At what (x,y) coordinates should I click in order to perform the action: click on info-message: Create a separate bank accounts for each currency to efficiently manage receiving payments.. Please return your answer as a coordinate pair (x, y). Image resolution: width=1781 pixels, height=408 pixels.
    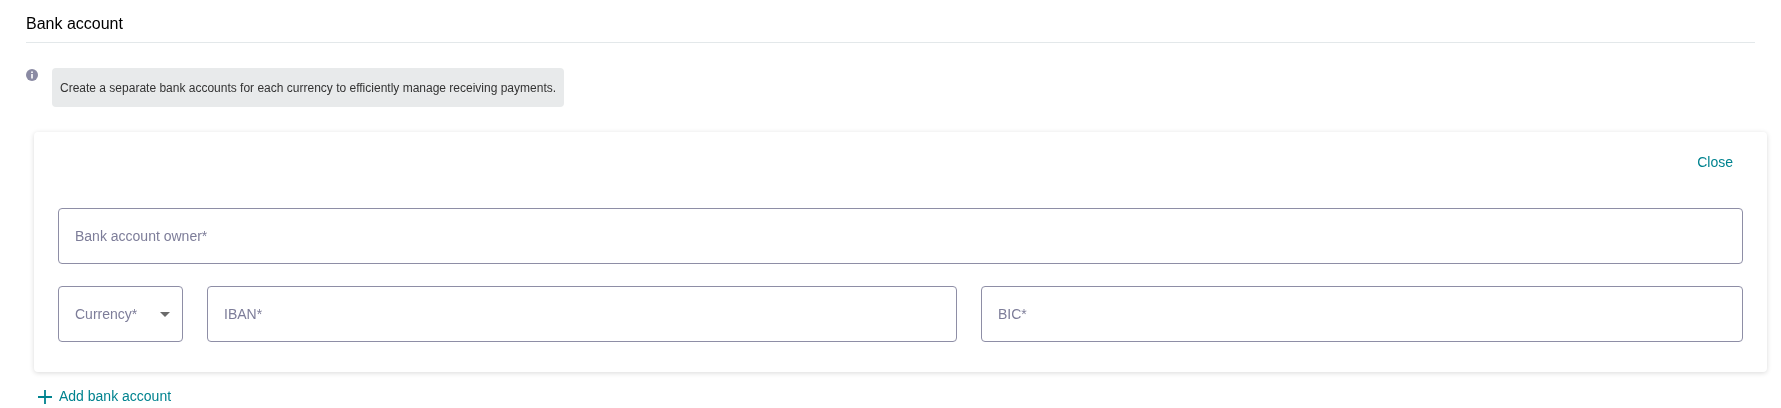
    Looking at the image, I should click on (308, 87).